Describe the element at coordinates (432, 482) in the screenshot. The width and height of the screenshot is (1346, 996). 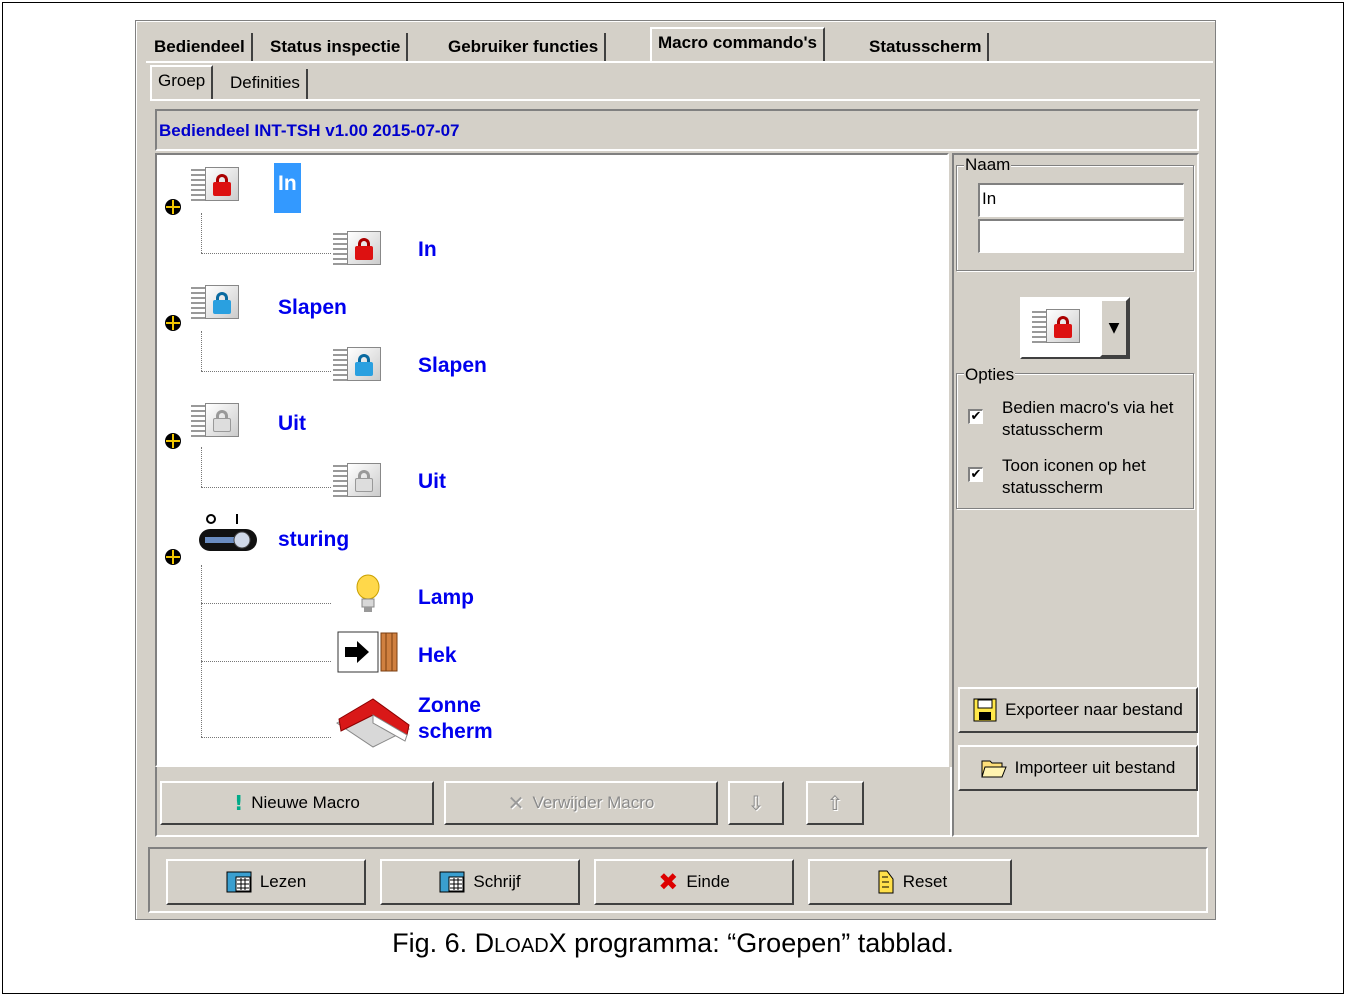
I see `tree-item-uit: Uit` at that location.